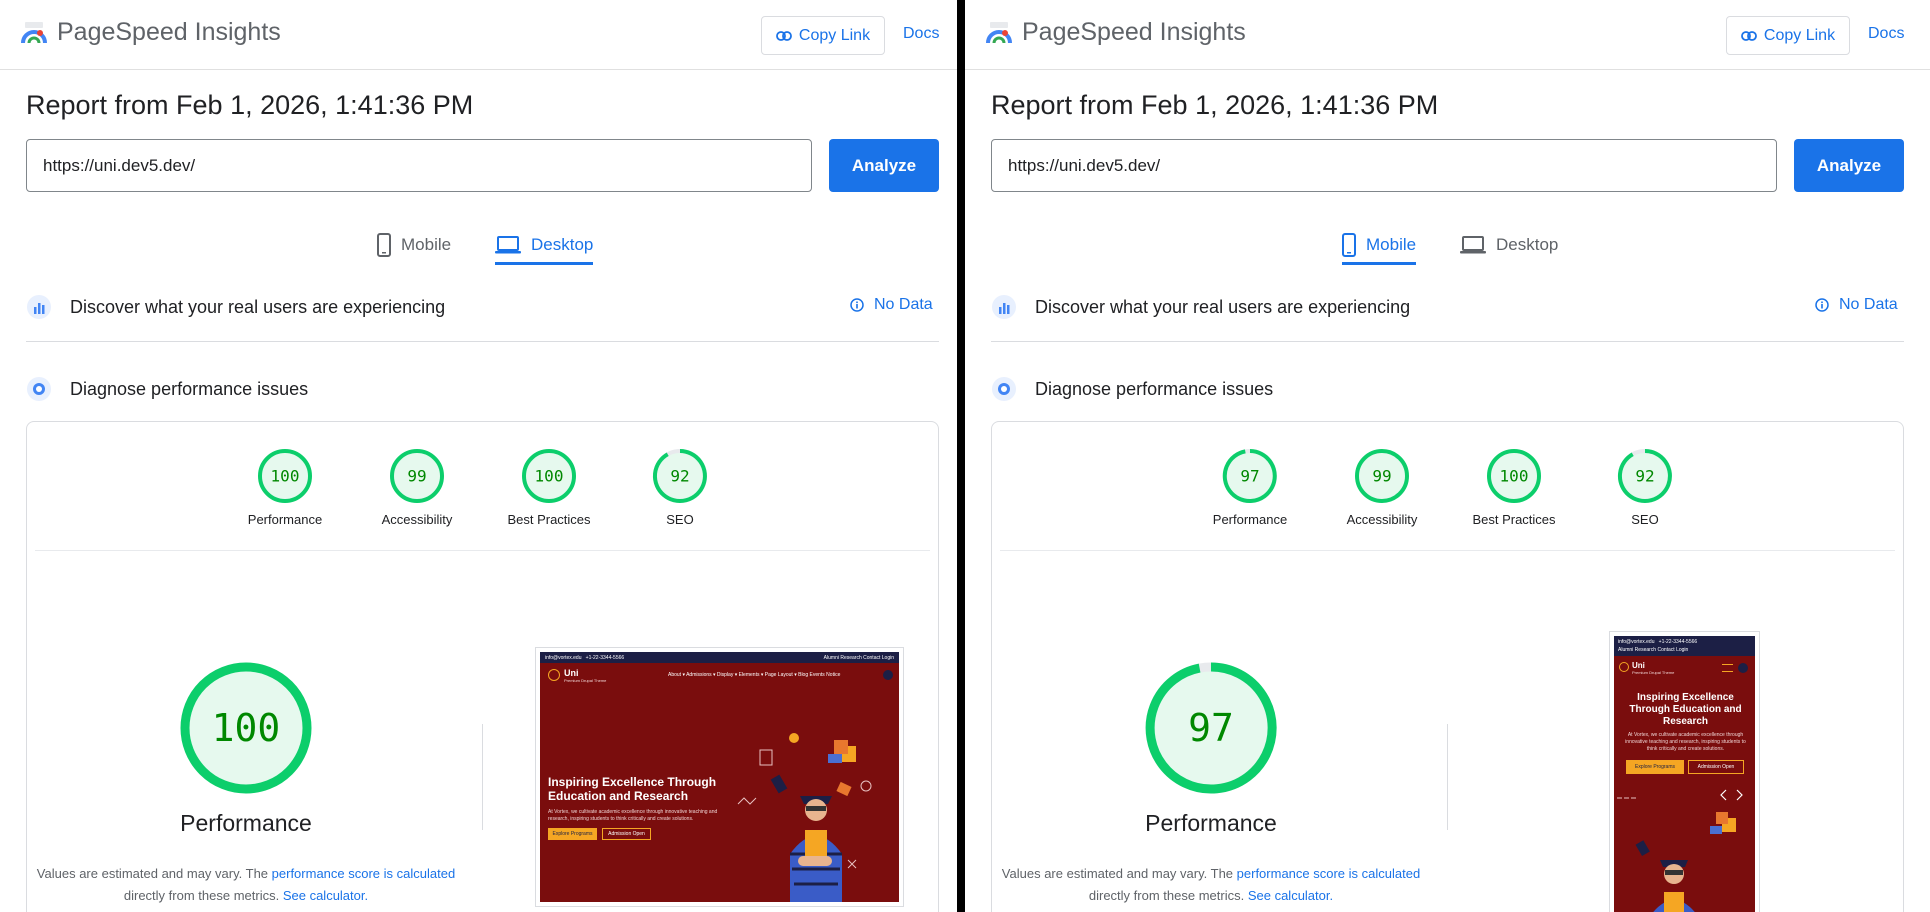 The width and height of the screenshot is (1930, 912). I want to click on score-gauge-performance: 100 Performance, so click(285, 487).